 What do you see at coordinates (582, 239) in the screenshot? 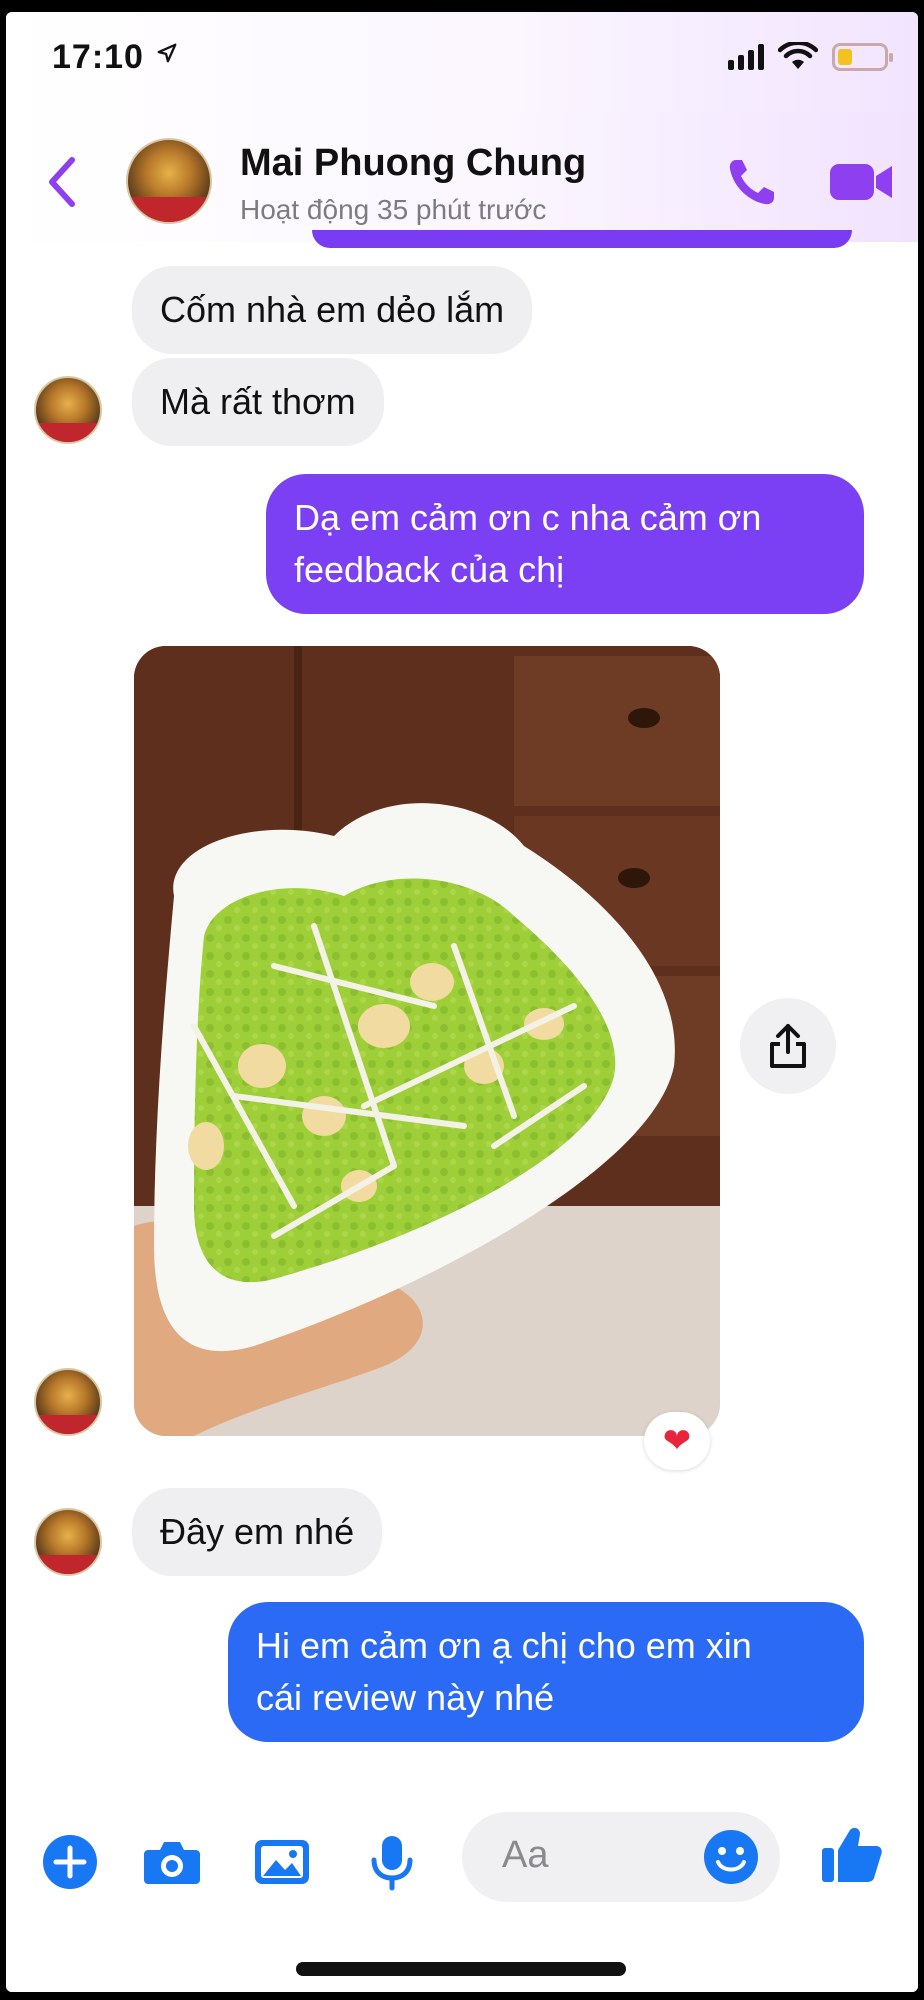
I see `previous-message-bubble` at bounding box center [582, 239].